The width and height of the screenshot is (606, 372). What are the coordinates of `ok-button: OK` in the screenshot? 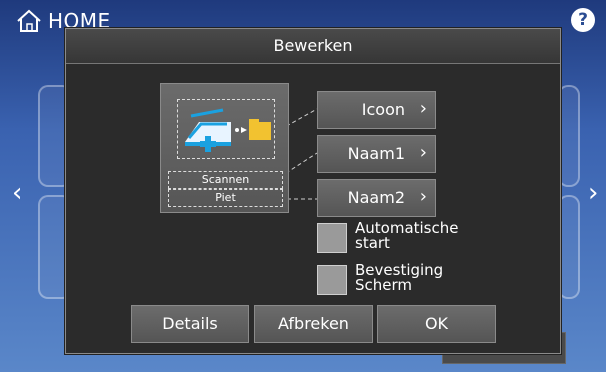 It's located at (436, 324).